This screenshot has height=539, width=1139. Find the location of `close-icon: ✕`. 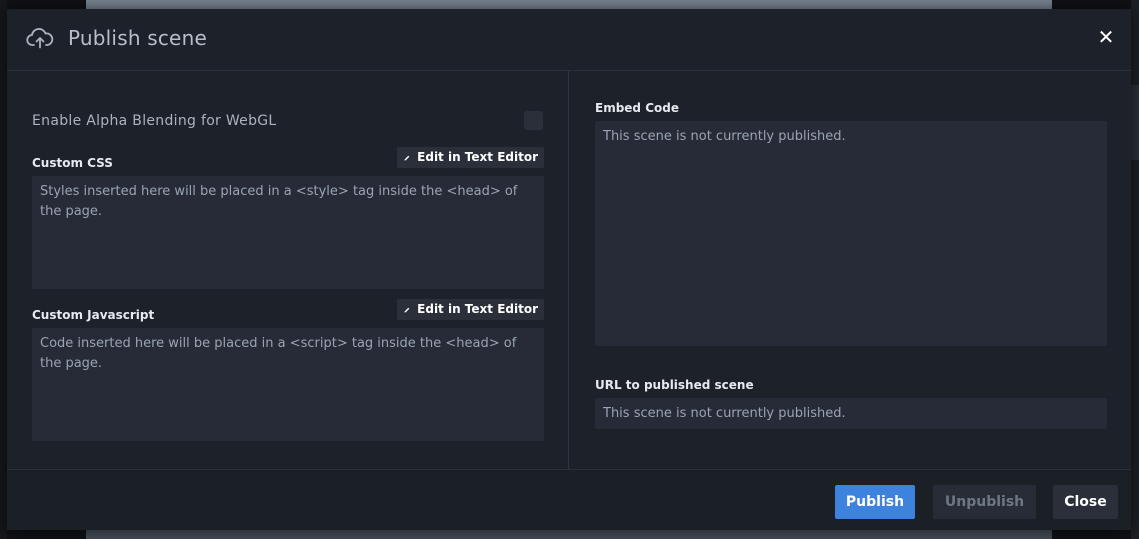

close-icon: ✕ is located at coordinates (1106, 37).